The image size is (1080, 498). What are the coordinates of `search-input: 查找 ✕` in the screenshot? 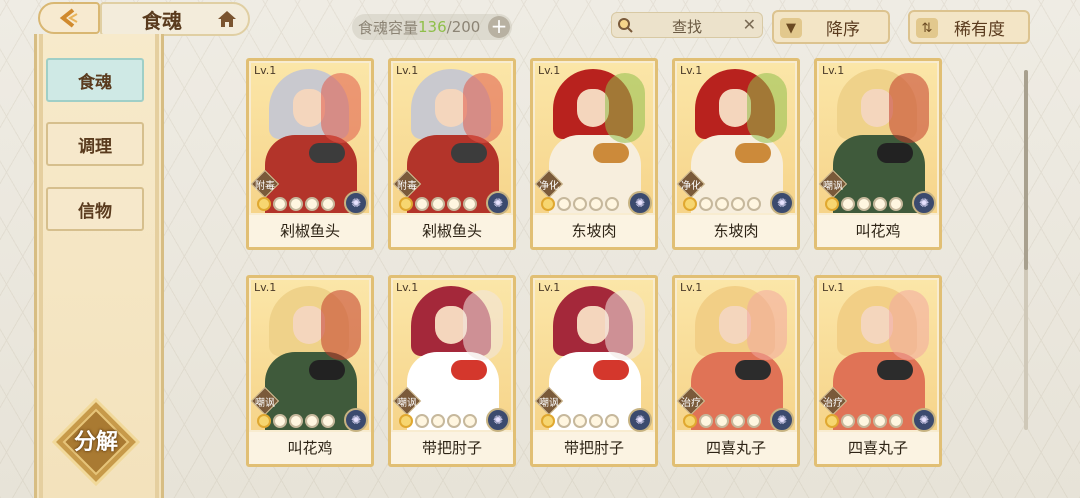 It's located at (687, 25).